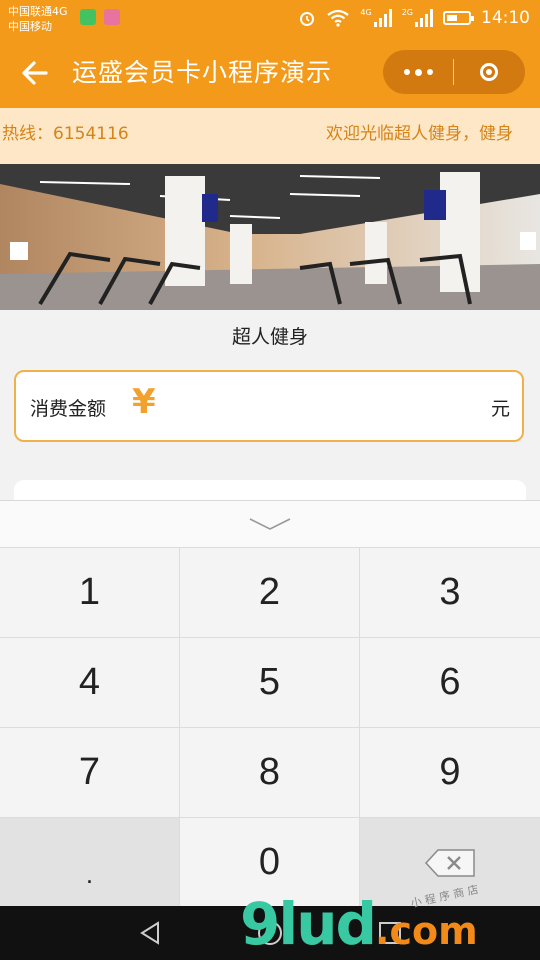  What do you see at coordinates (90, 682) in the screenshot?
I see `key-4: 4` at bounding box center [90, 682].